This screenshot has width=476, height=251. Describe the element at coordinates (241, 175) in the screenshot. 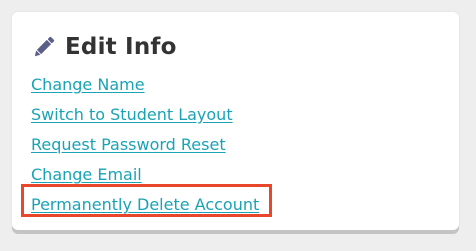

I see `change-email-link: Change Email` at that location.